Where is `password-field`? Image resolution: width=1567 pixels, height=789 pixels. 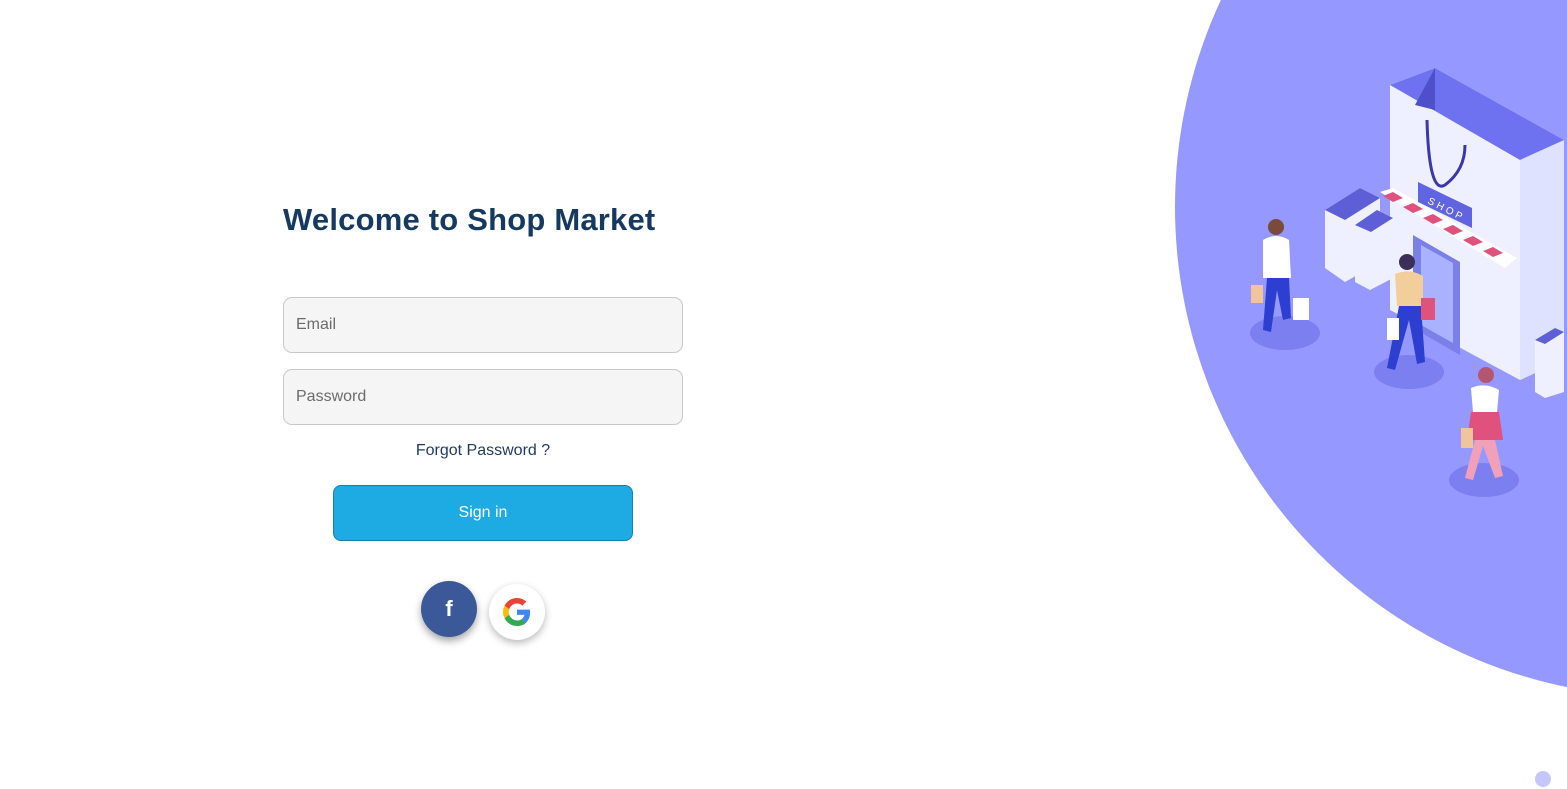 password-field is located at coordinates (483, 397).